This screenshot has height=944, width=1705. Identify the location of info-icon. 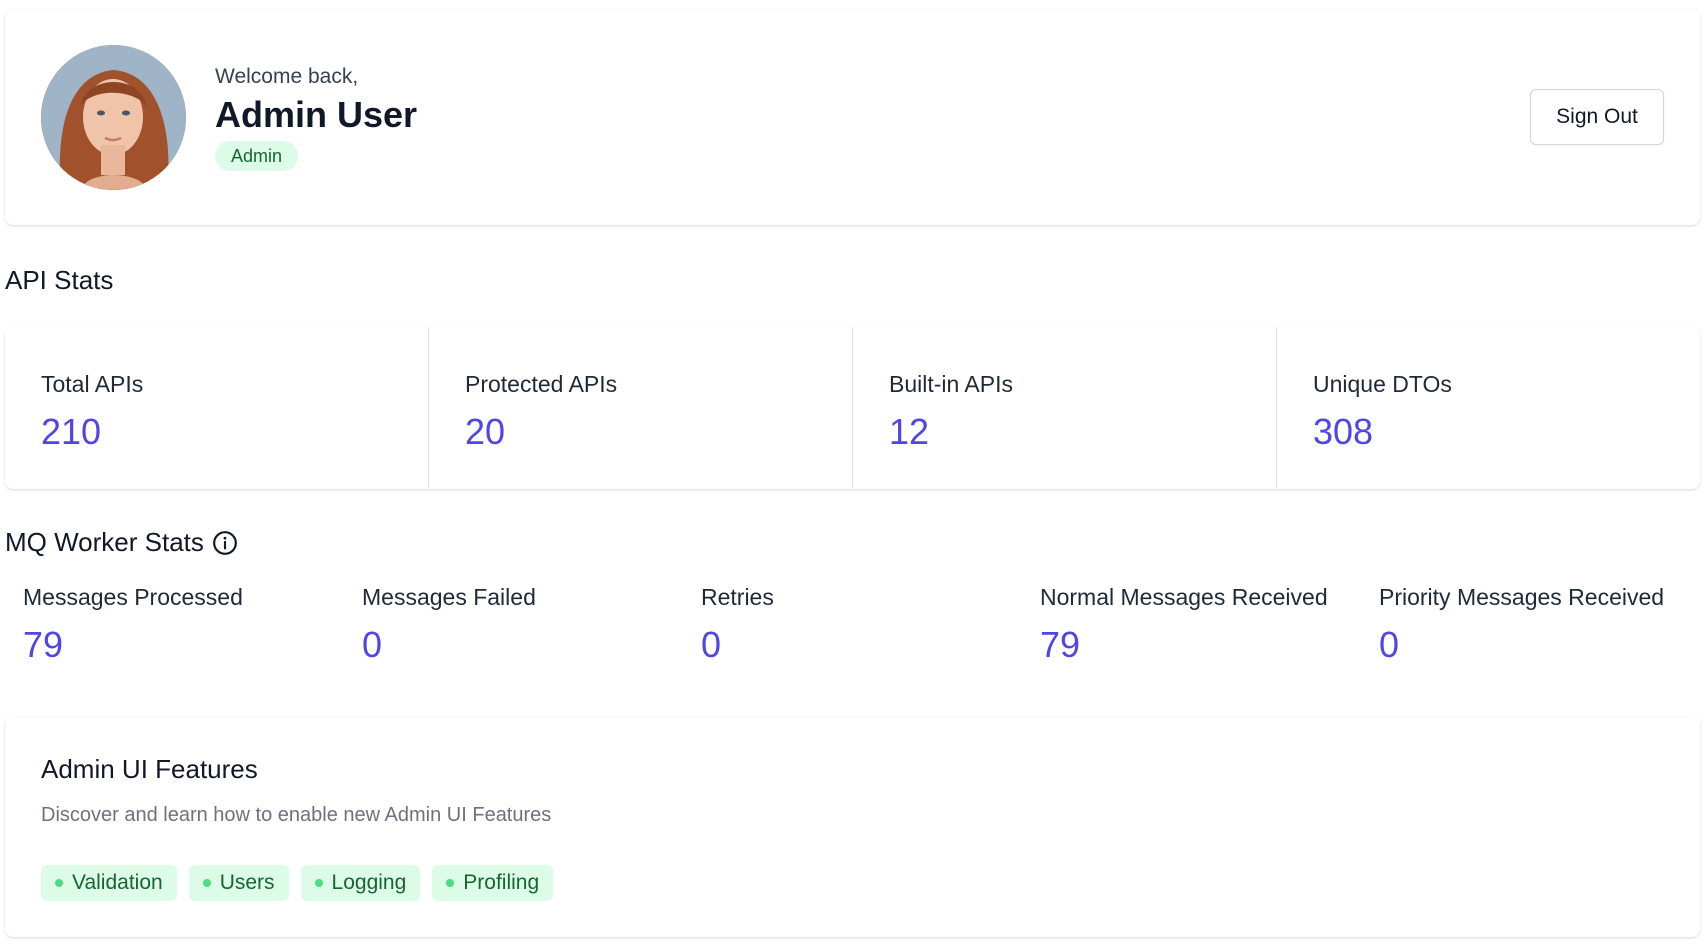
(225, 543).